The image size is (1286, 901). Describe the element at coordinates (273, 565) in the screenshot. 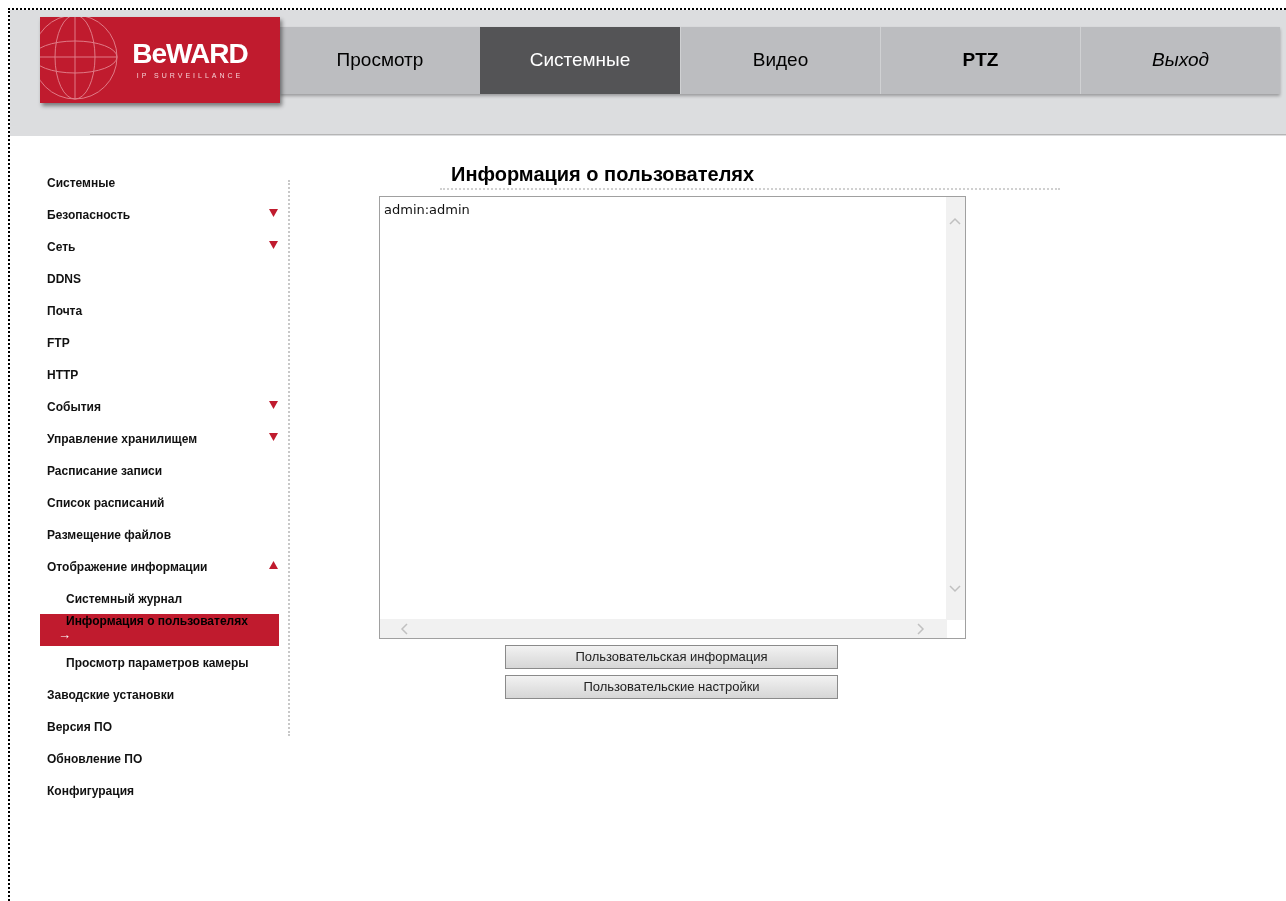

I see `collapse-arrow-icon` at that location.